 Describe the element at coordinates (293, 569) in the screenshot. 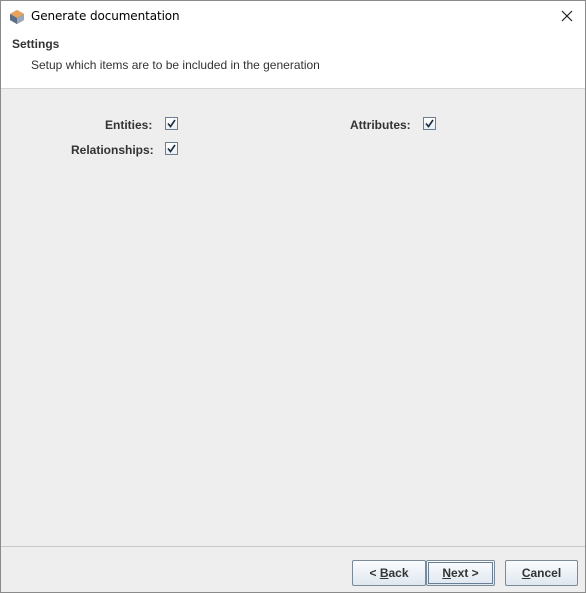

I see `button-bar: < Back Next > Cancel` at that location.